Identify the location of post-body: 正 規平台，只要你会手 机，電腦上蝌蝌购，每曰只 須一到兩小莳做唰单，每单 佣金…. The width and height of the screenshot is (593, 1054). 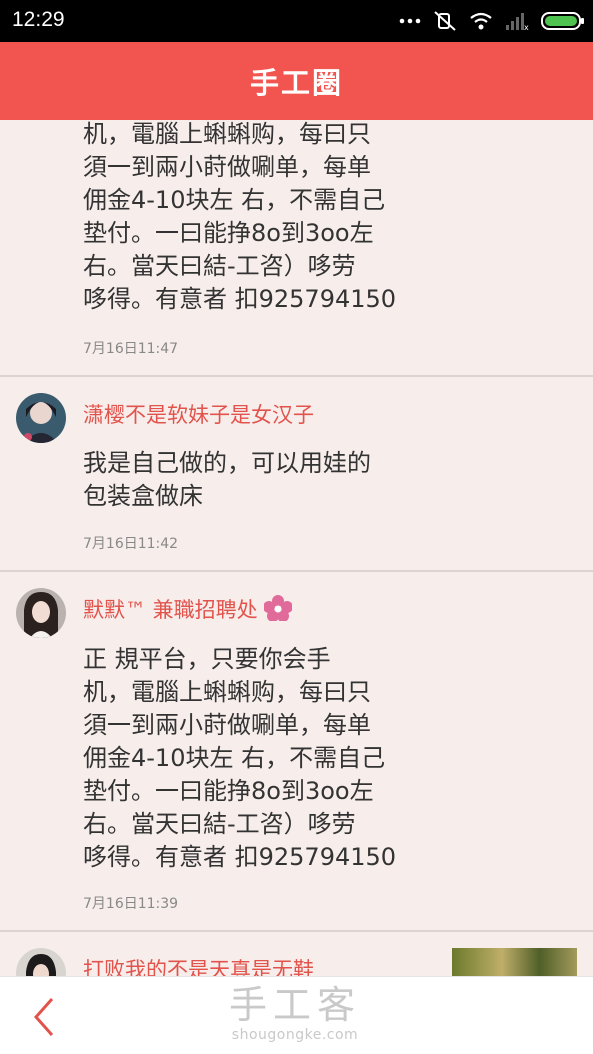
(240, 758).